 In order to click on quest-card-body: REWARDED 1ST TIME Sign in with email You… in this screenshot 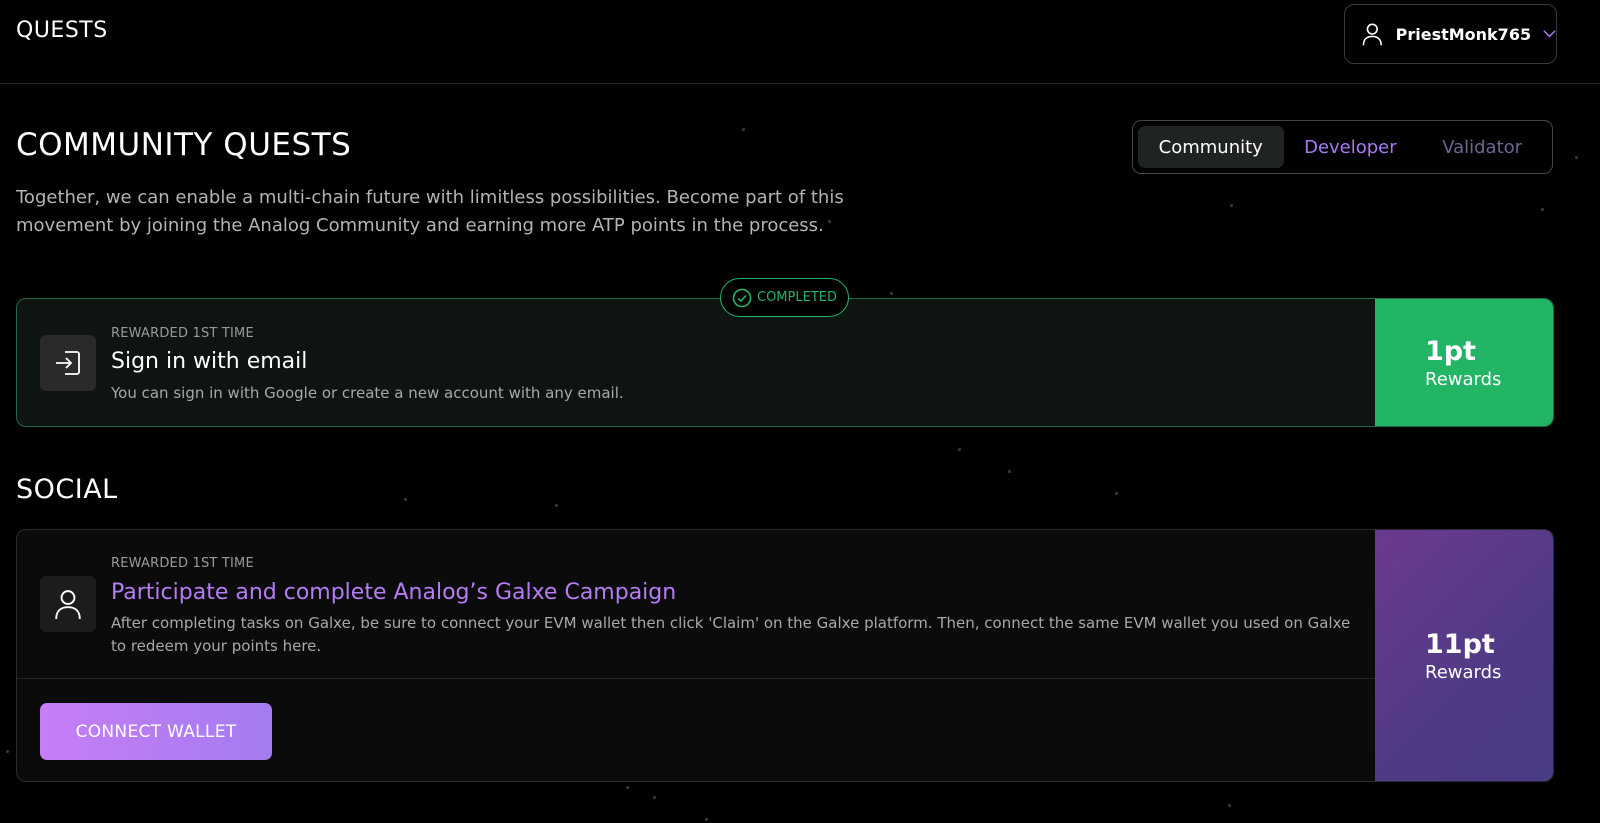, I will do `click(696, 362)`.